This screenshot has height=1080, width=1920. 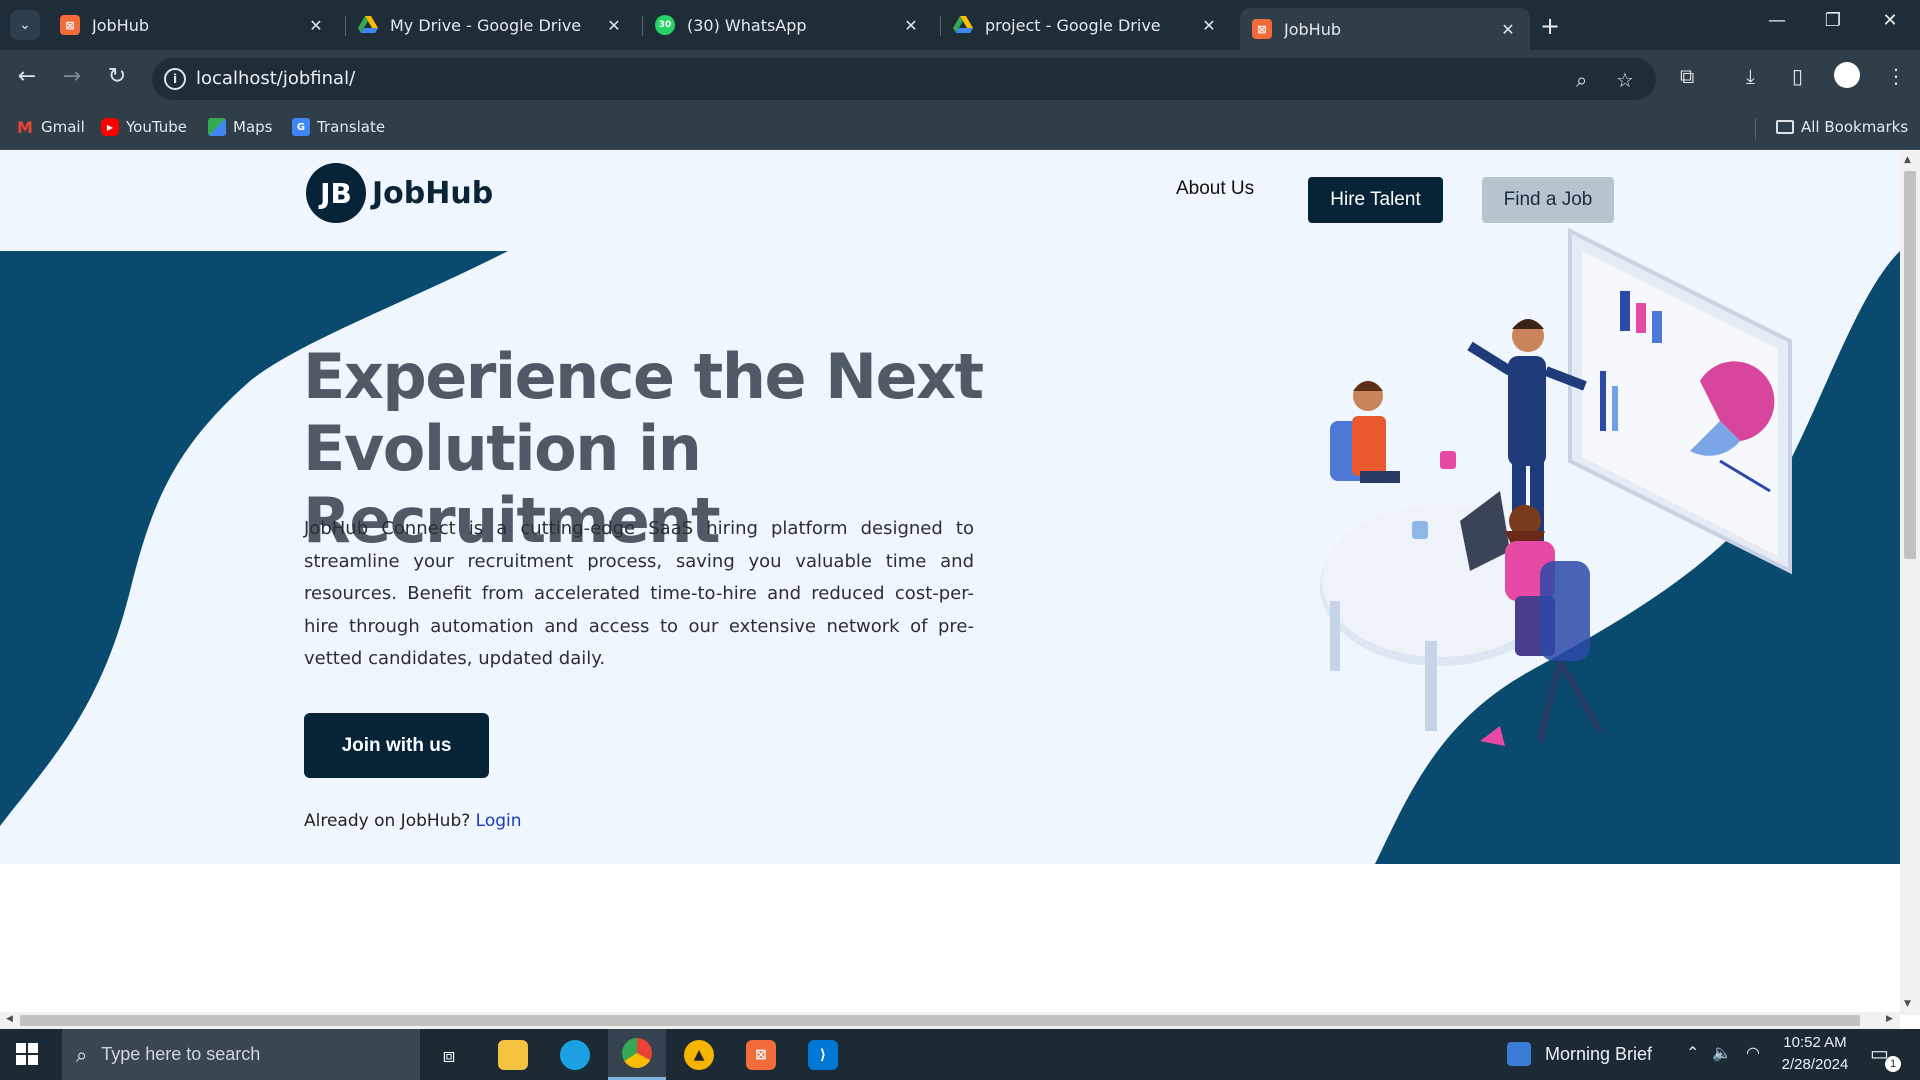 I want to click on zoom-icon: ⌕, so click(x=1581, y=80).